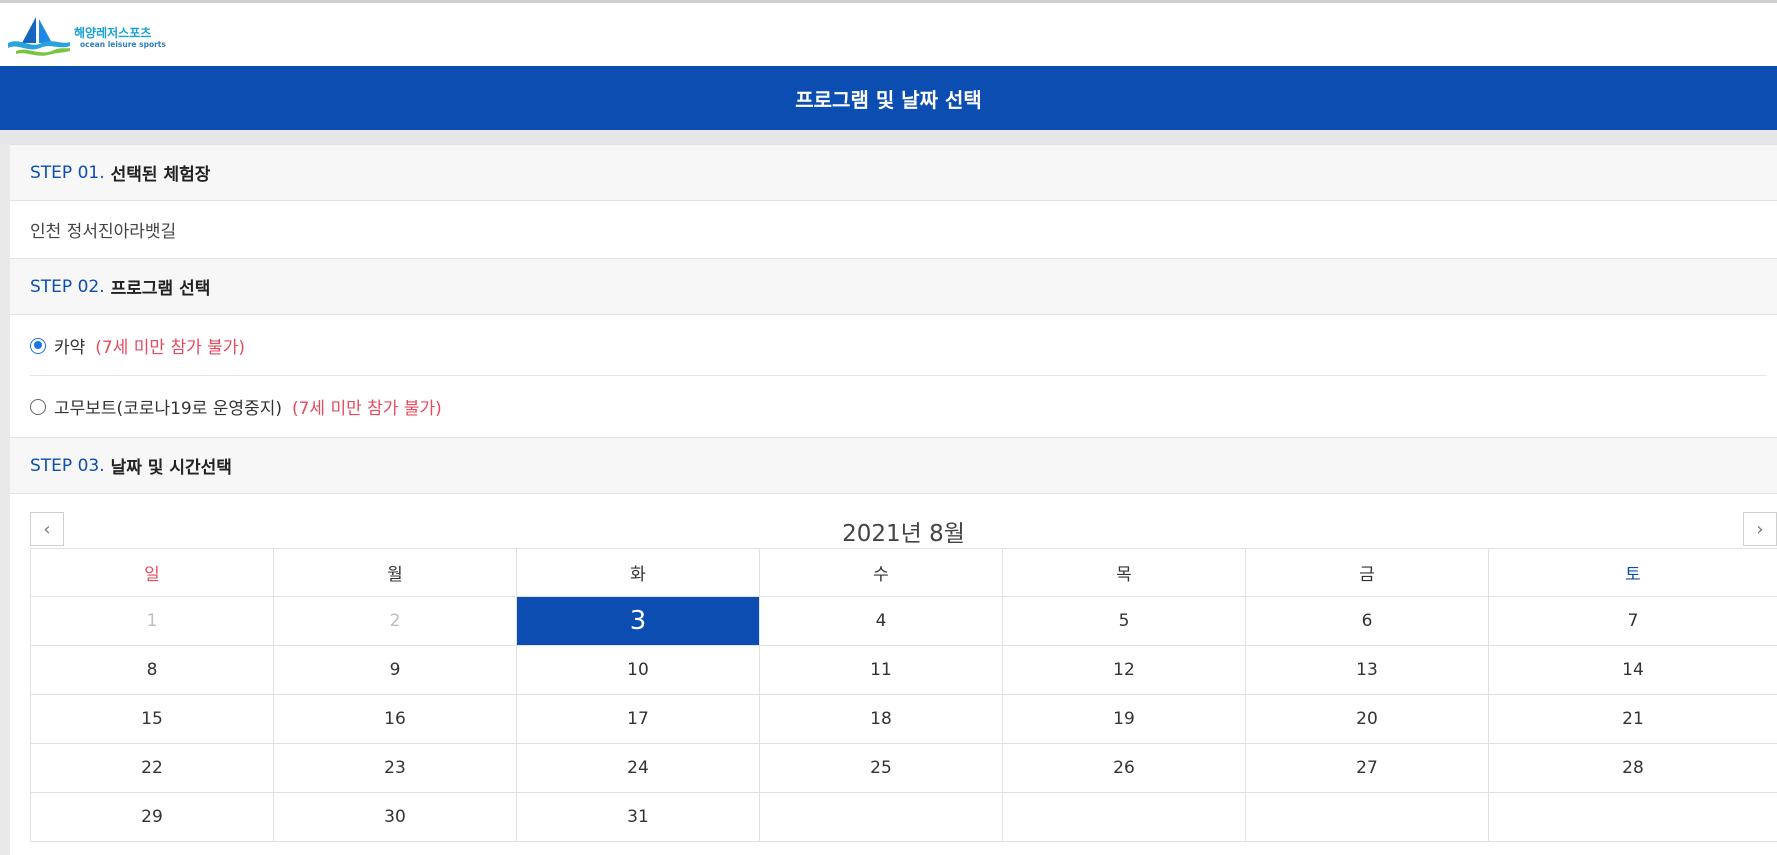  I want to click on calendar-day: 10, so click(638, 670).